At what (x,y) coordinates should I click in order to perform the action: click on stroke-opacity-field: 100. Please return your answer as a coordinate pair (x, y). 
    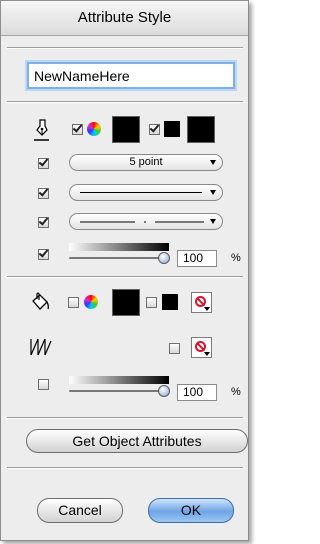
    Looking at the image, I should click on (197, 258).